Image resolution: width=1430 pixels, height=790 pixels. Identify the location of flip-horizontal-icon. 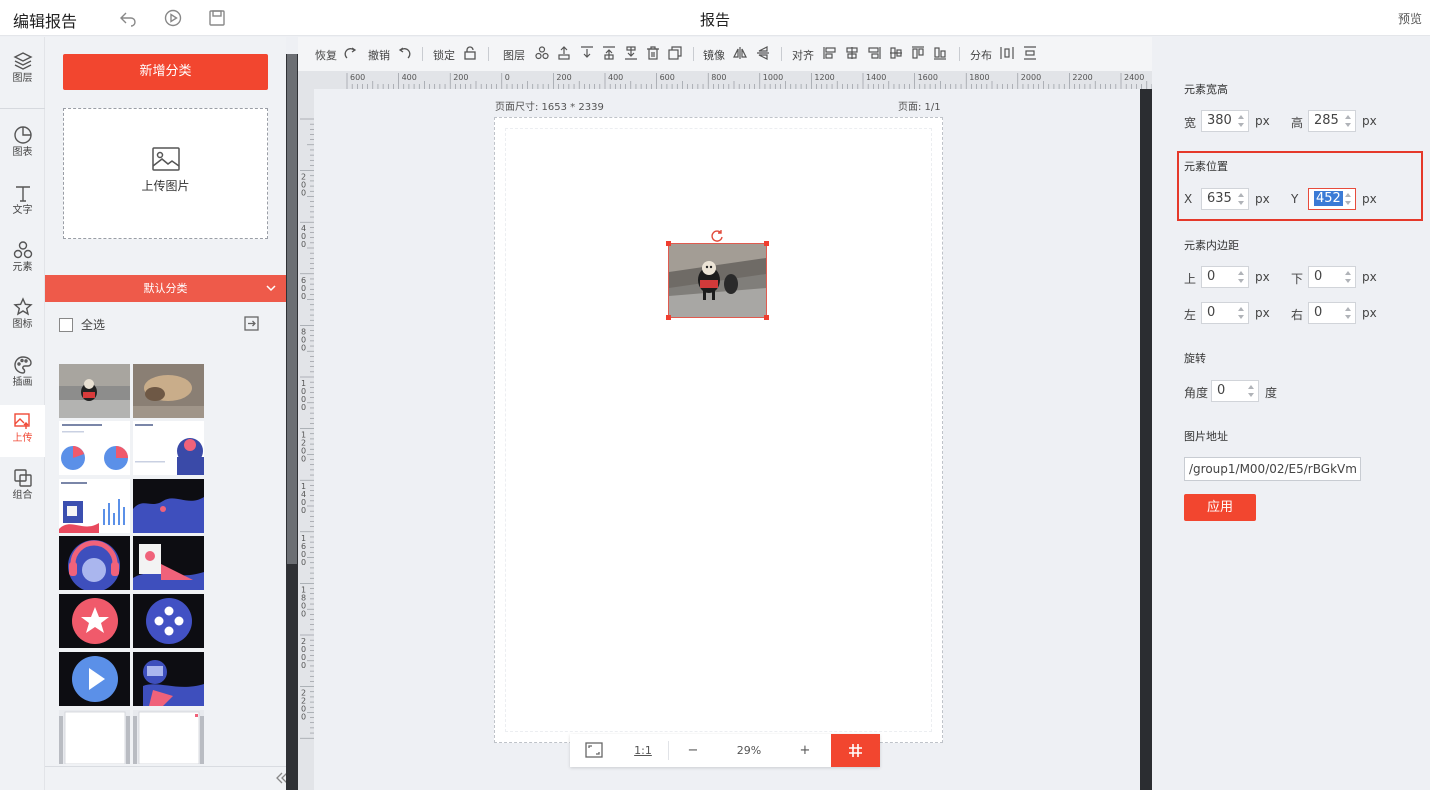
(740, 53).